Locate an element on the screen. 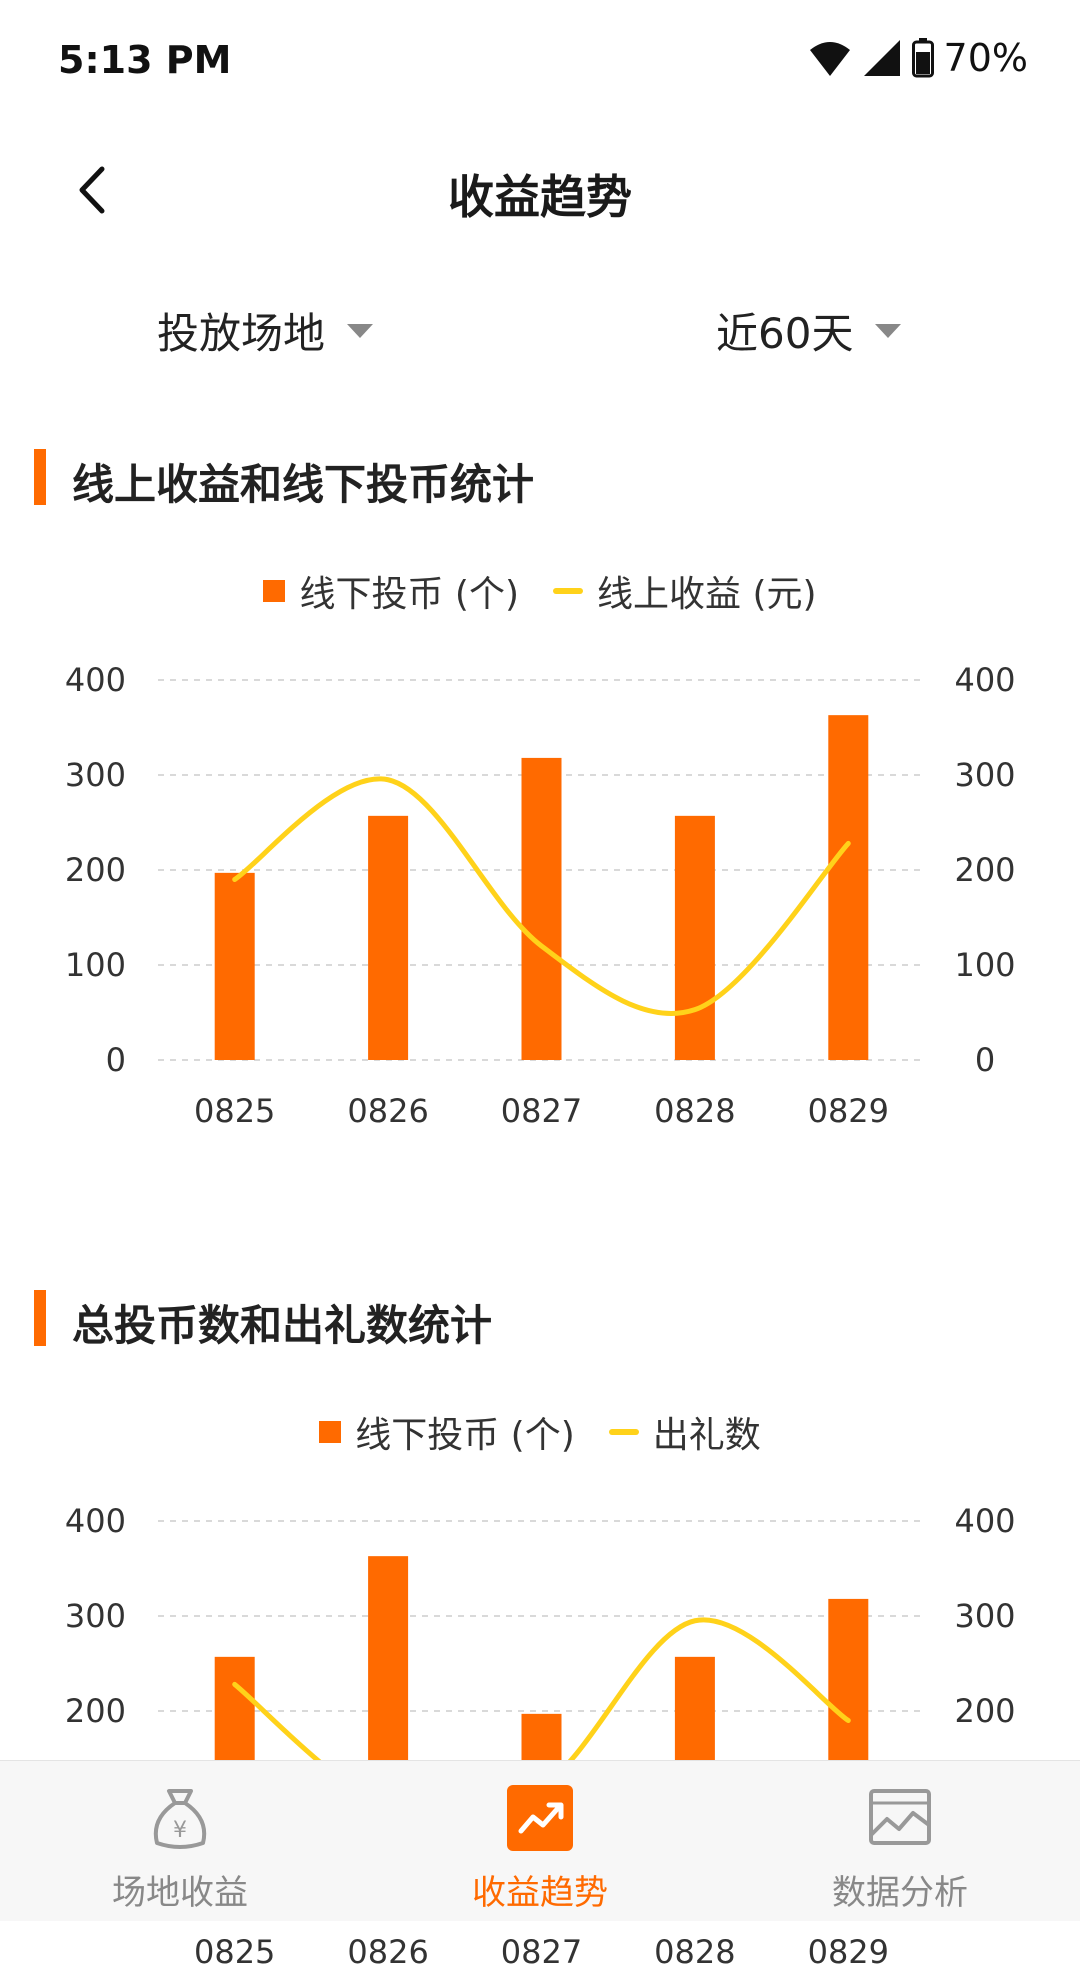 Image resolution: width=1080 pixels, height=1981 pixels. tab-label: 数据分析 is located at coordinates (900, 1893).